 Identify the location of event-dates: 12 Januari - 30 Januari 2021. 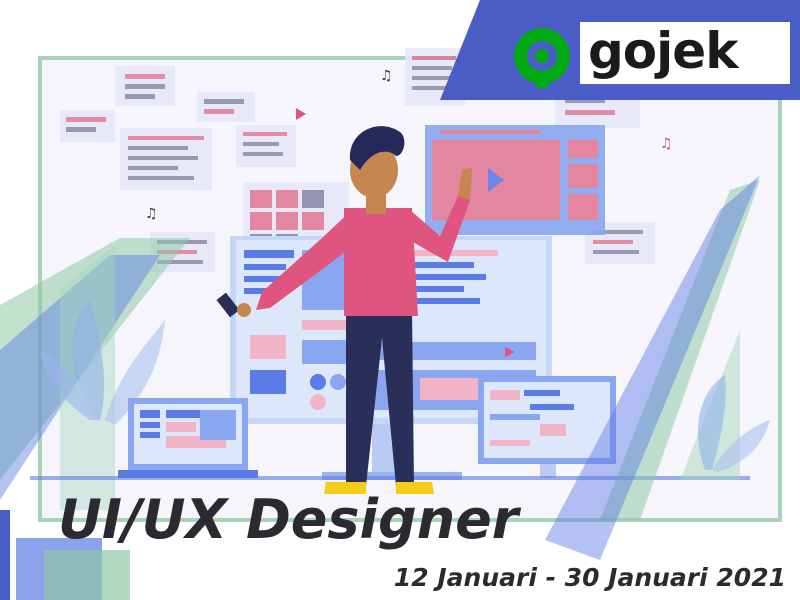
(589, 577).